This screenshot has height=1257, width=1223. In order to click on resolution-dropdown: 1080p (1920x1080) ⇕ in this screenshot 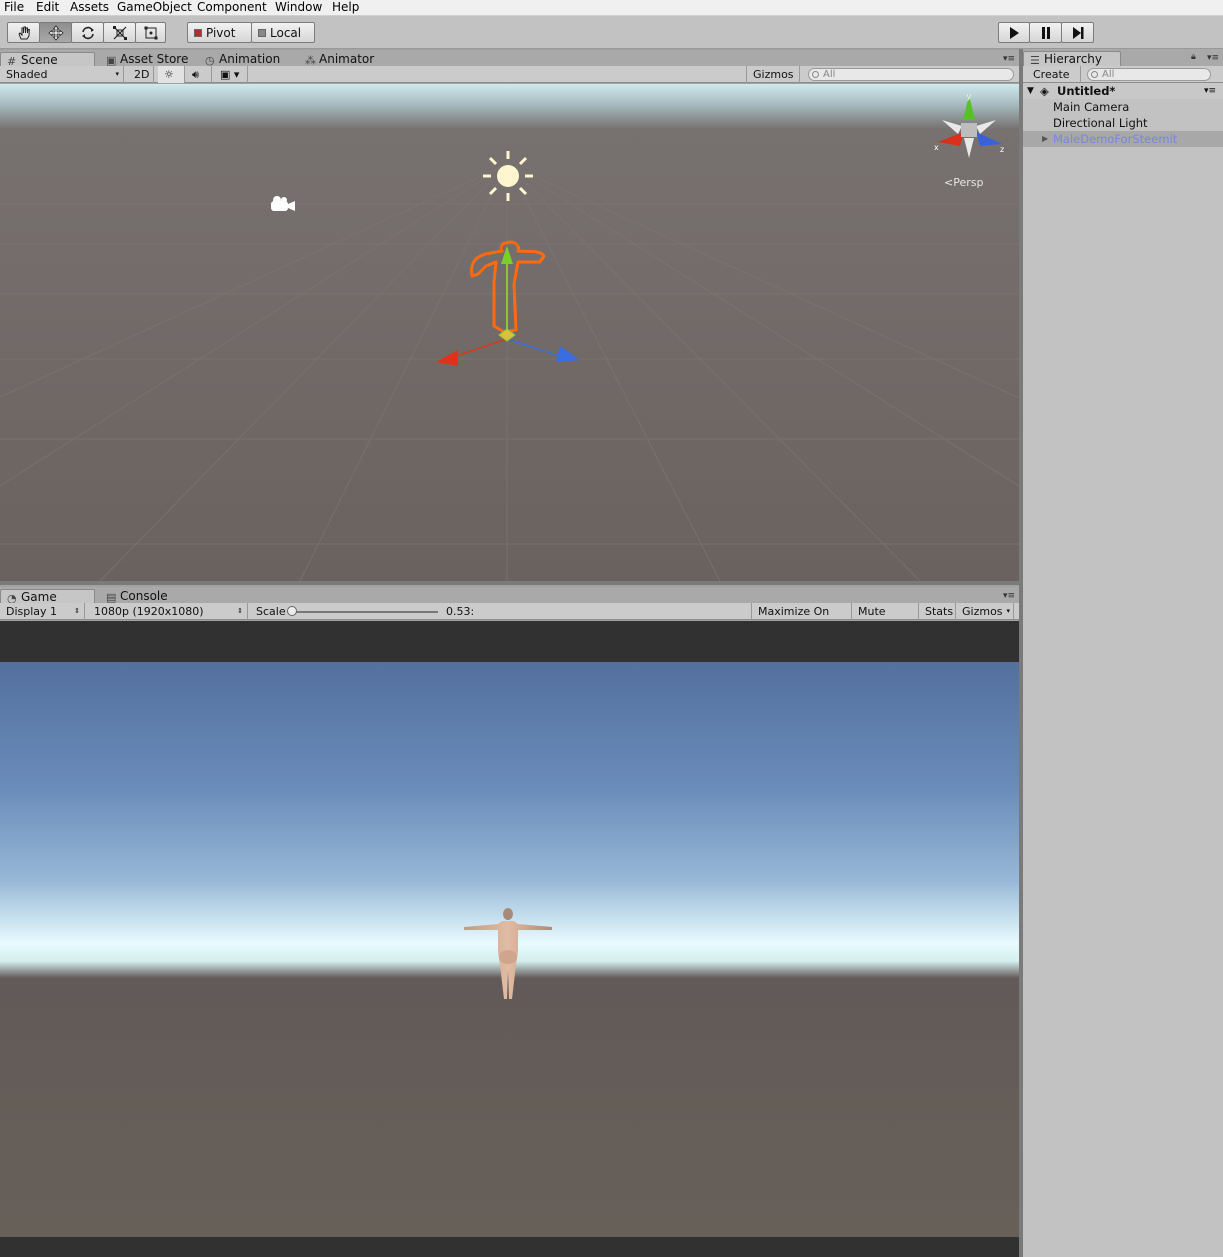, I will do `click(168, 611)`.